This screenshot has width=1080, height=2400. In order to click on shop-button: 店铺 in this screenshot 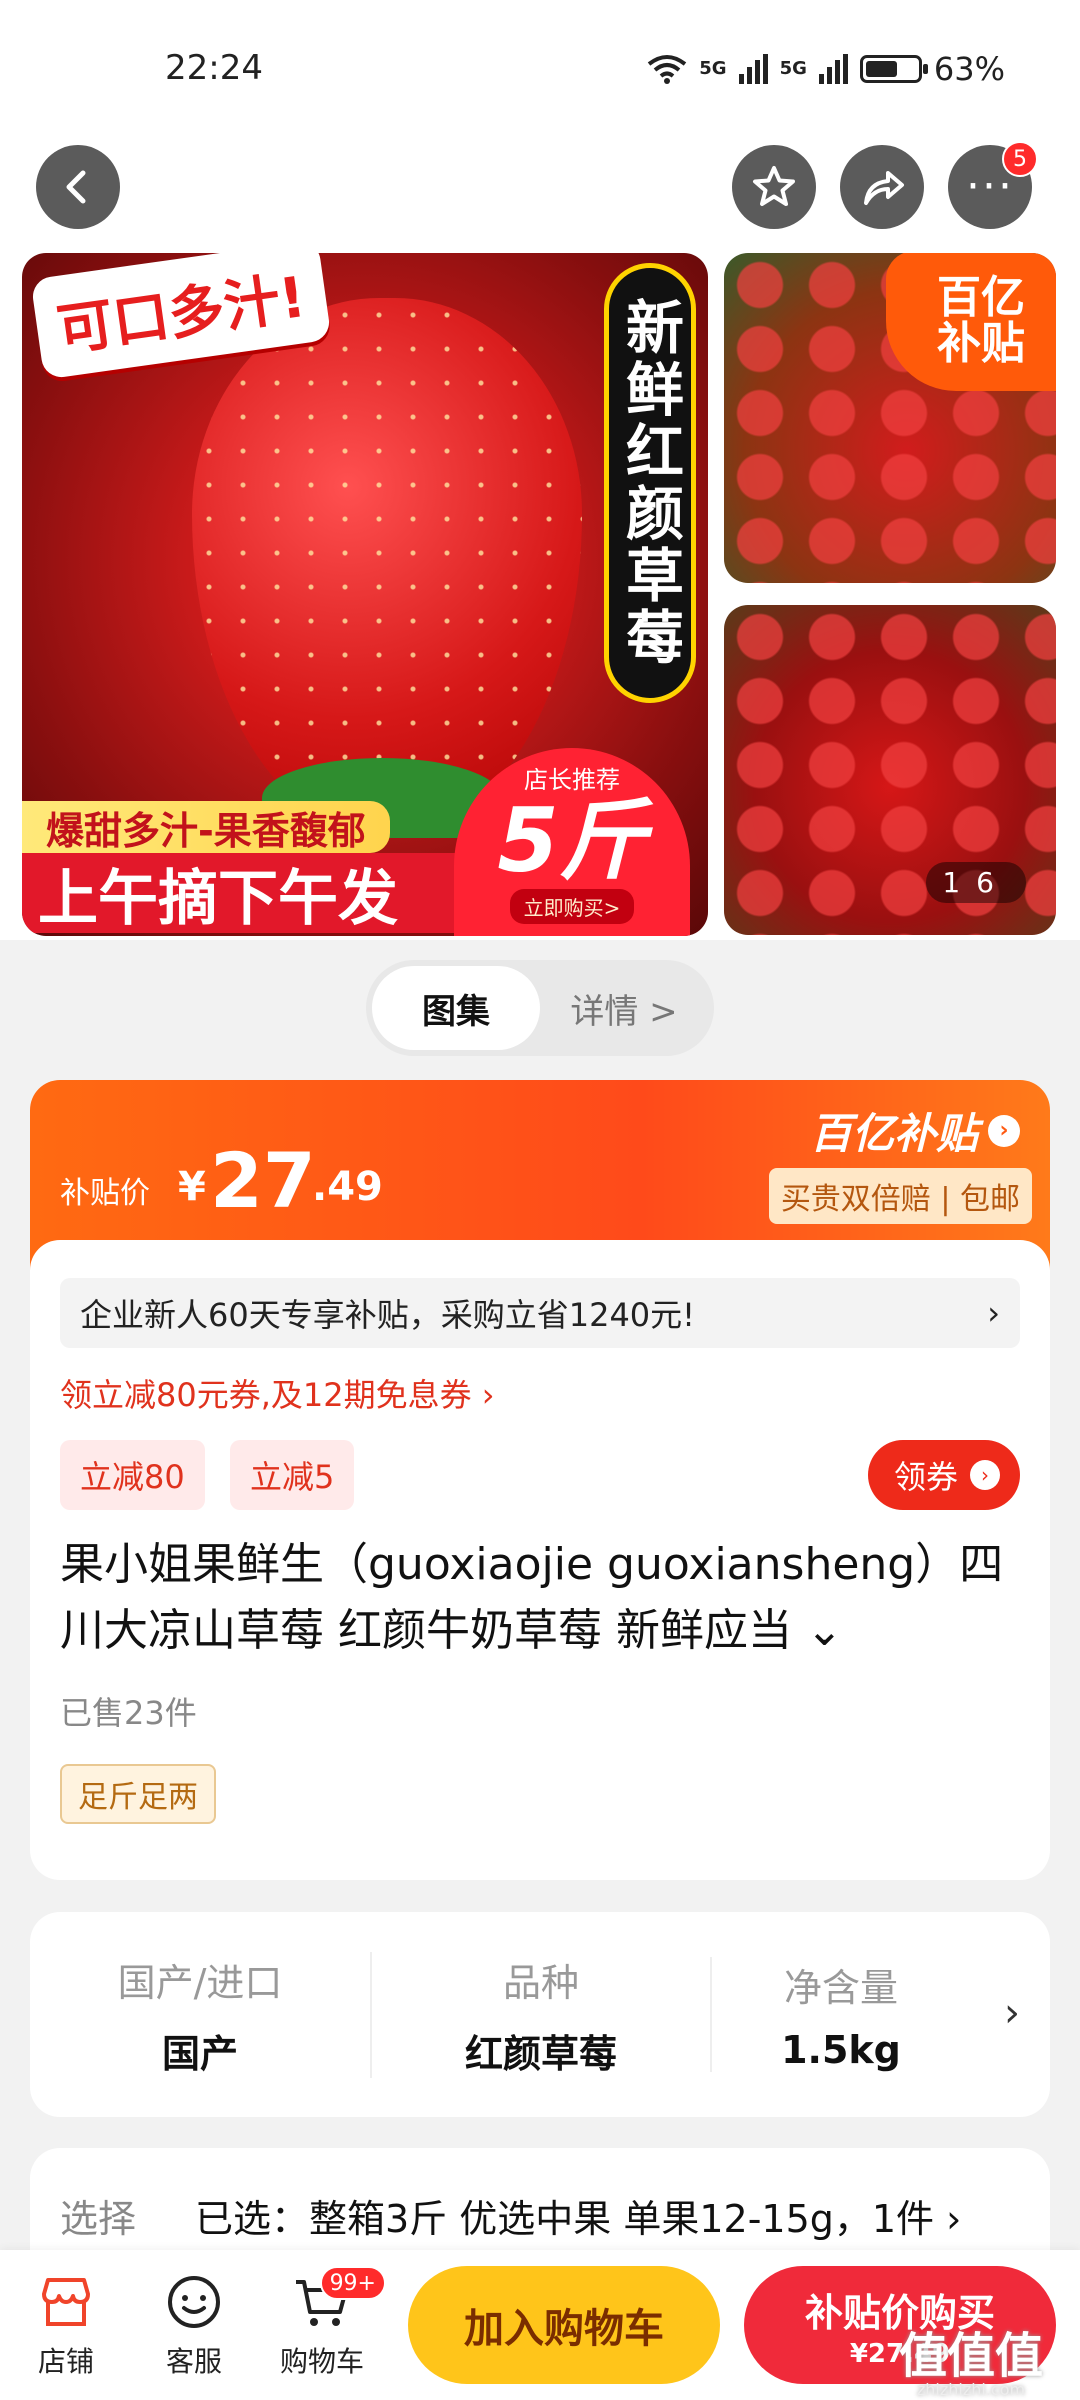, I will do `click(66, 2326)`.